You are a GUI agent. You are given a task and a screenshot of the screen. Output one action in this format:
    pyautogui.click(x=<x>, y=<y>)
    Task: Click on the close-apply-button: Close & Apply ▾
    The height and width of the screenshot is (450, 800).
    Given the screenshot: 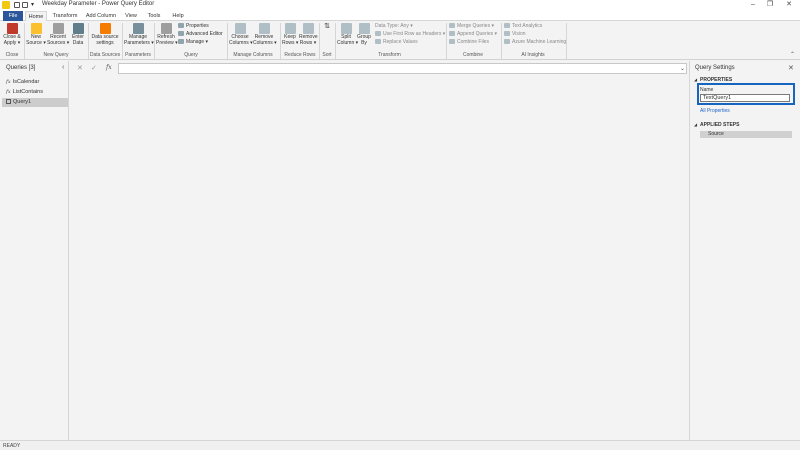 What is the action you would take?
    pyautogui.click(x=12, y=34)
    